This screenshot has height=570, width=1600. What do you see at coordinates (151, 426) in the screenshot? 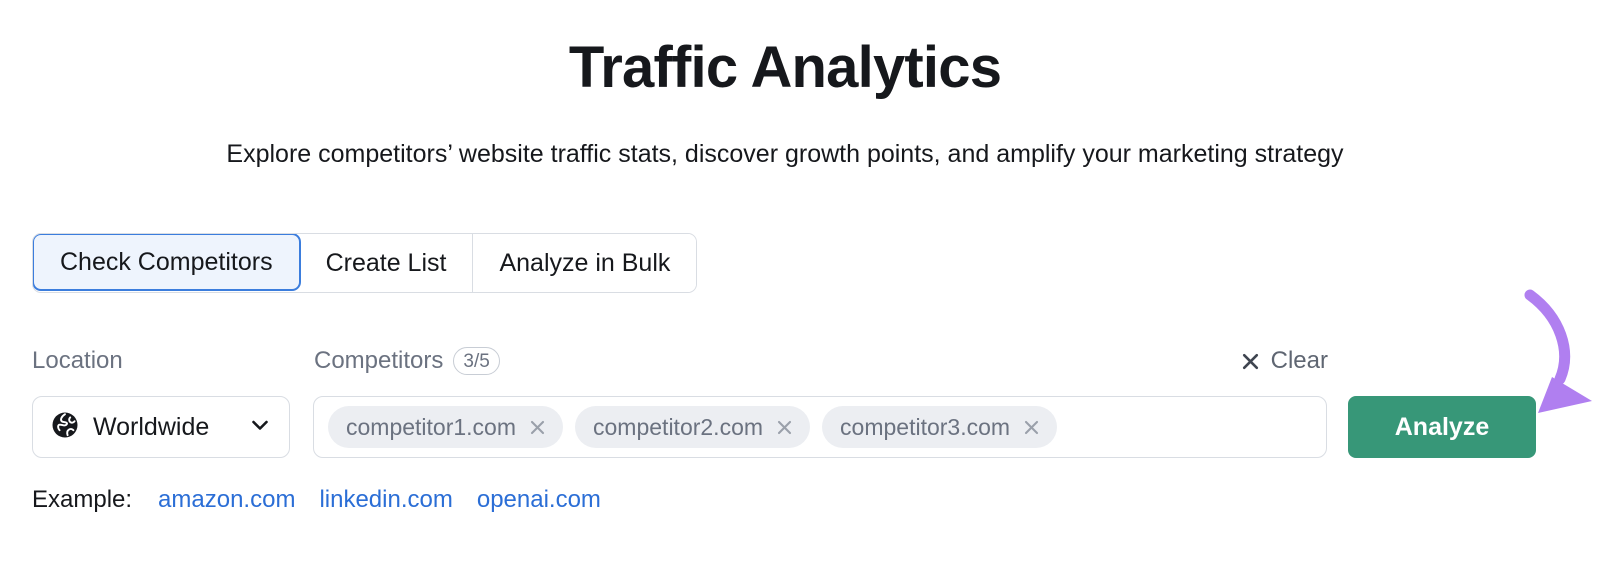
I see `location-value: Worldwide` at bounding box center [151, 426].